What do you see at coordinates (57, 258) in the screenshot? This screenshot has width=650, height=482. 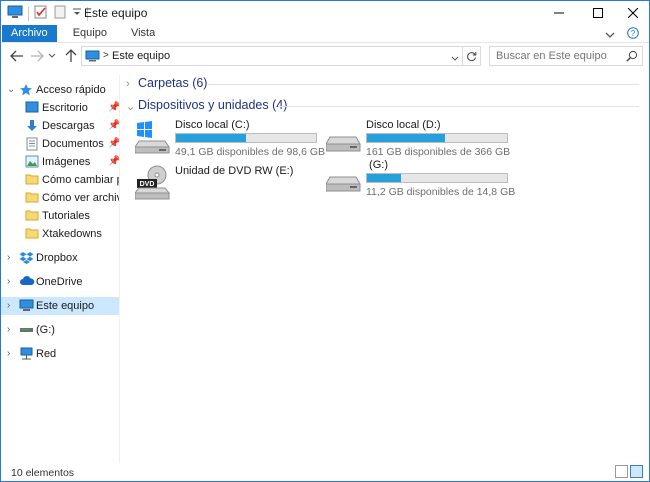 I see `nav-item-label: Dropbox` at bounding box center [57, 258].